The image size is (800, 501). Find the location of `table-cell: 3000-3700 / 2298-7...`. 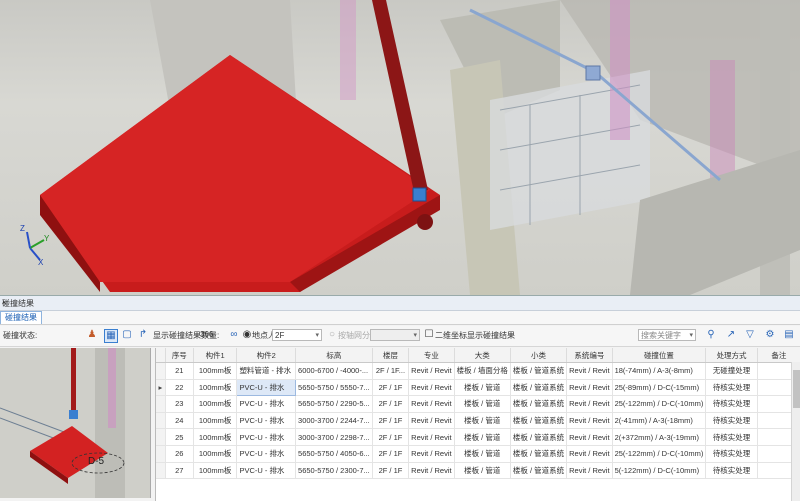

table-cell: 3000-3700 / 2298-7... is located at coordinates (334, 437).